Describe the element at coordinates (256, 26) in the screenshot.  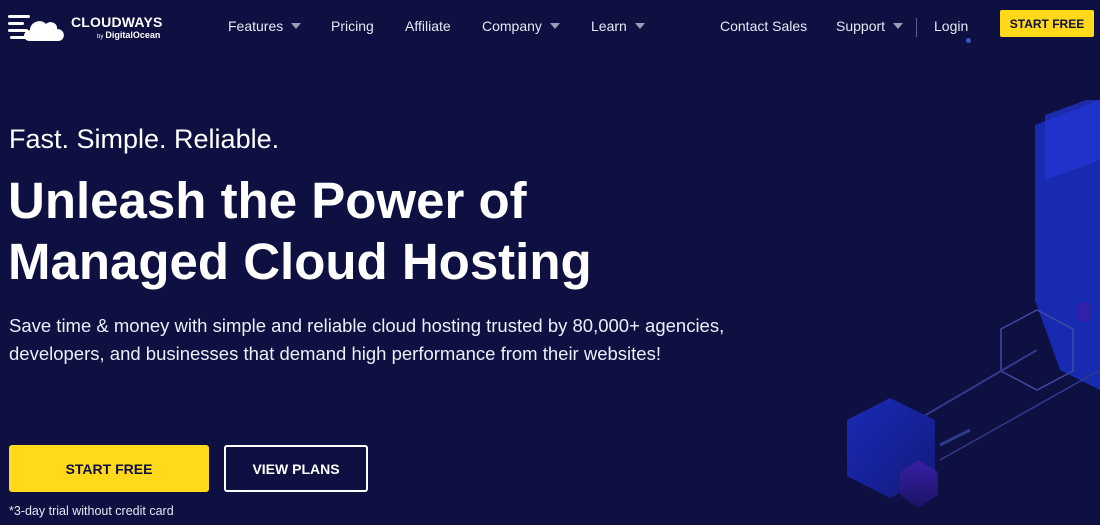
I see `nav-item-label: Features` at that location.